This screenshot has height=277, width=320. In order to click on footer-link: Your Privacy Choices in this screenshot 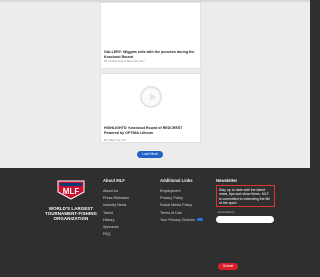, I will do `click(181, 220)`.